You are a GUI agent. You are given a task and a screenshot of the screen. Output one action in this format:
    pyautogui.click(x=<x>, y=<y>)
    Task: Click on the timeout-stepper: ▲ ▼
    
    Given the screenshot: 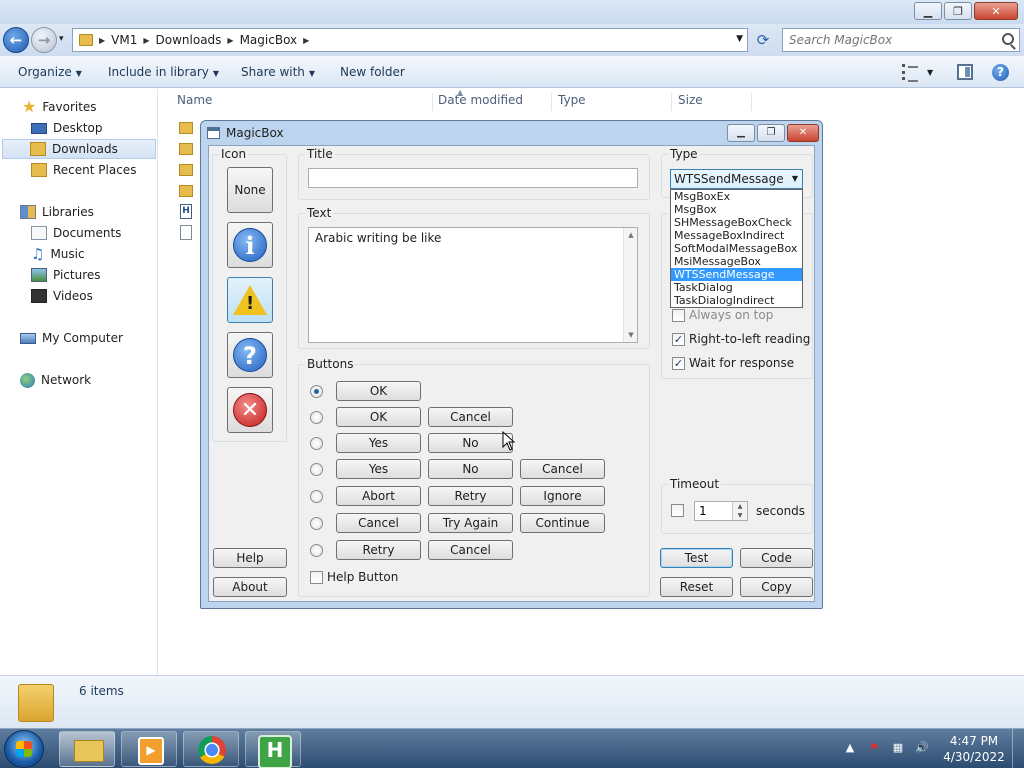 What is the action you would take?
    pyautogui.click(x=721, y=511)
    